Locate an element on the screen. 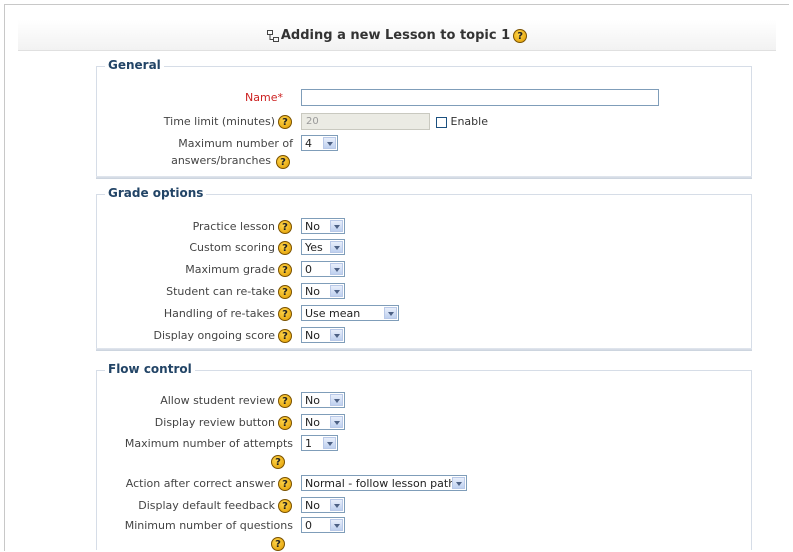 Image resolution: width=793 pixels, height=552 pixels. min-questions-value: 0 is located at coordinates (308, 525).